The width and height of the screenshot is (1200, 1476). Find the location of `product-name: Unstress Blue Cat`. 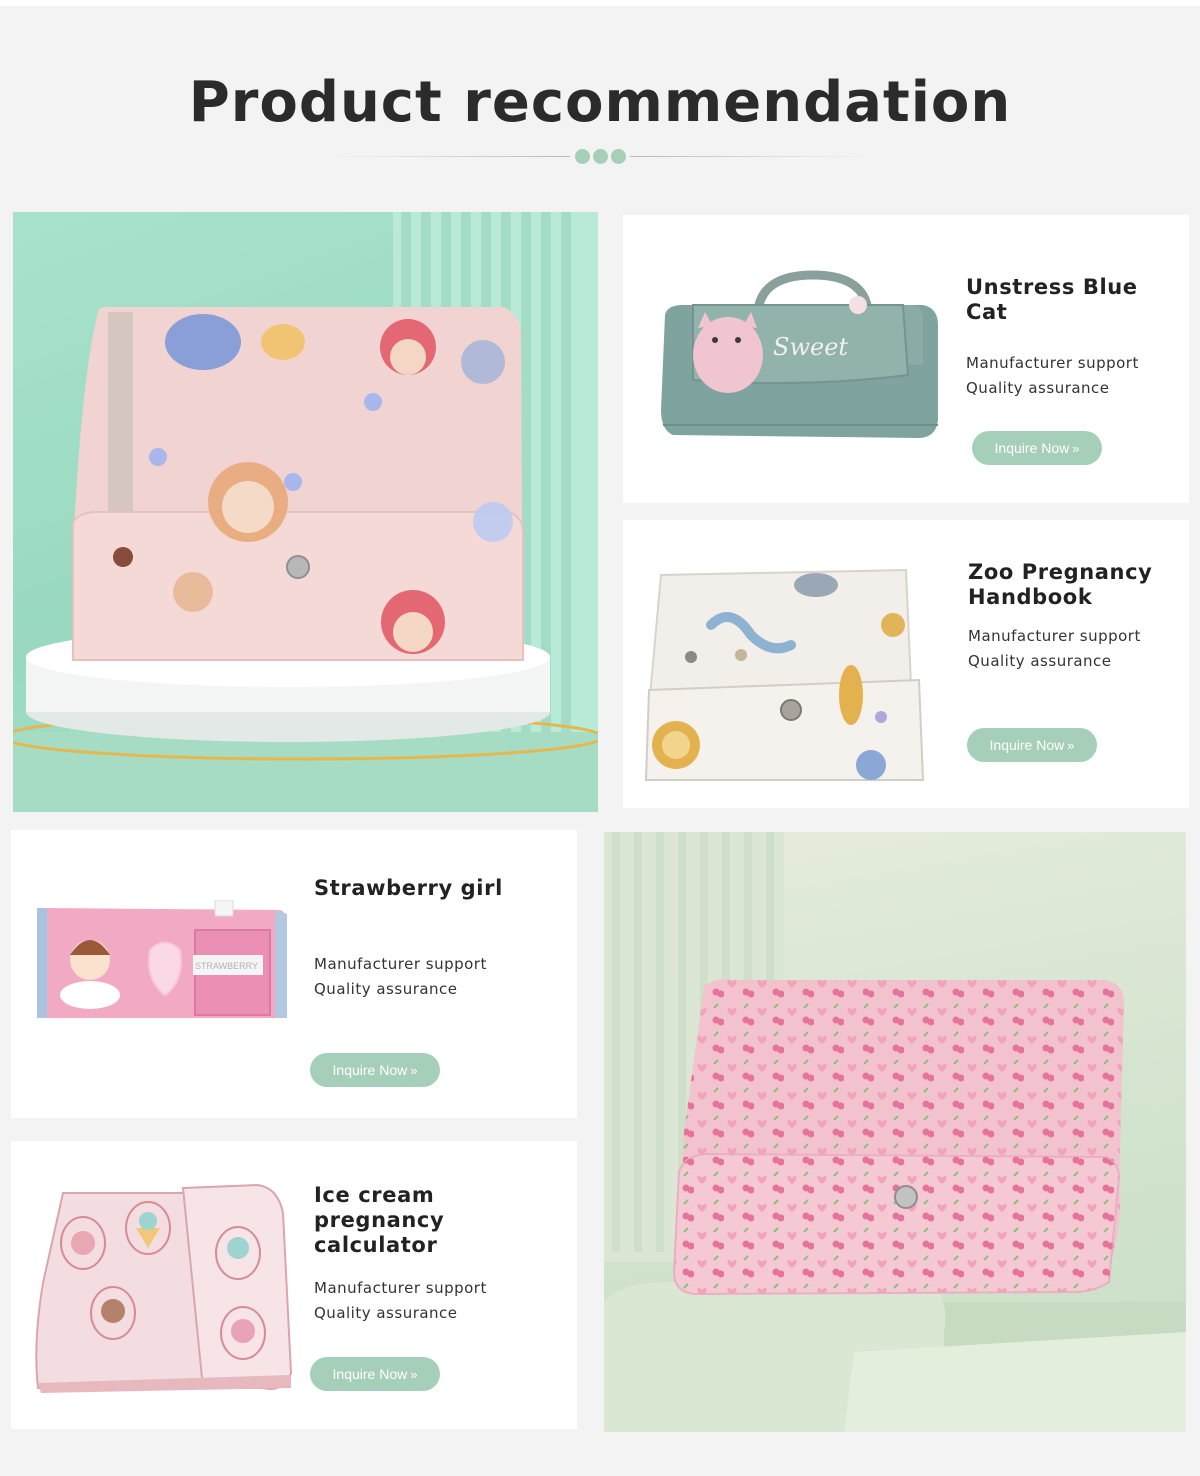

product-name: Unstress Blue Cat is located at coordinates (1073, 300).